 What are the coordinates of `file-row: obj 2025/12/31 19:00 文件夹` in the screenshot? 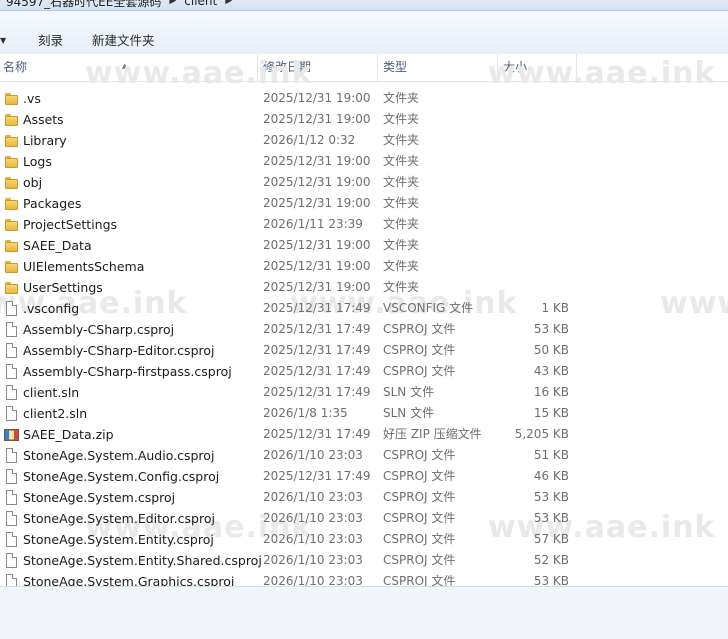 It's located at (364, 182).